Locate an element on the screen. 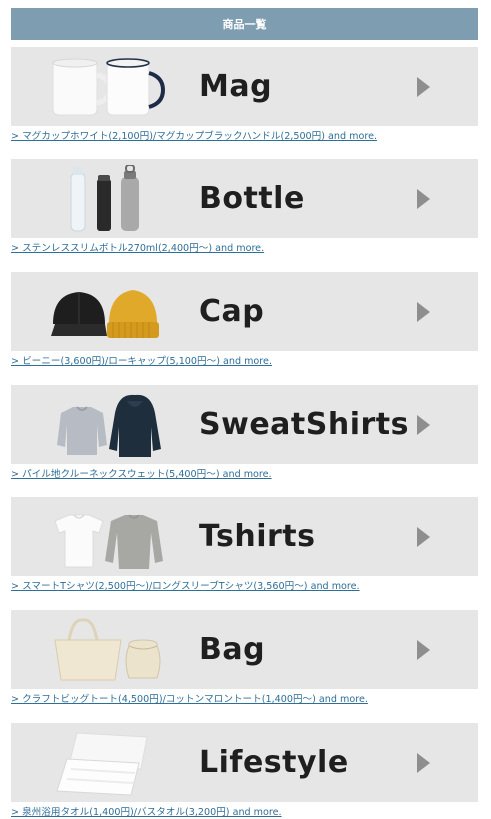 This screenshot has width=491, height=819. category-title: Tshirts is located at coordinates (257, 536).